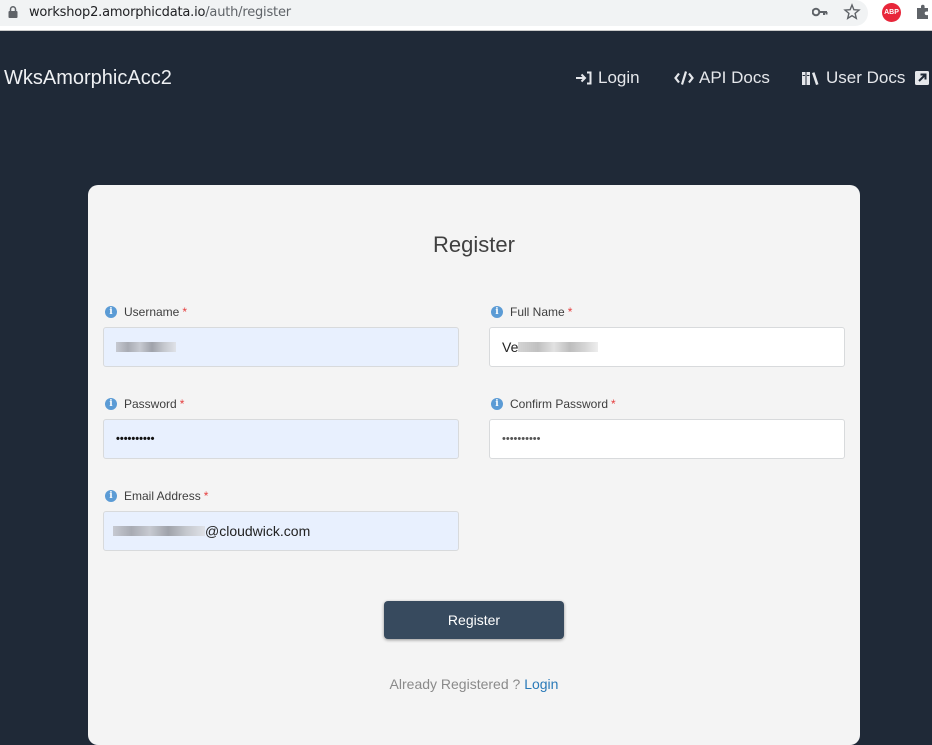 This screenshot has width=932, height=745. Describe the element at coordinates (923, 12) in the screenshot. I see `extensions-puzzle-icon` at that location.